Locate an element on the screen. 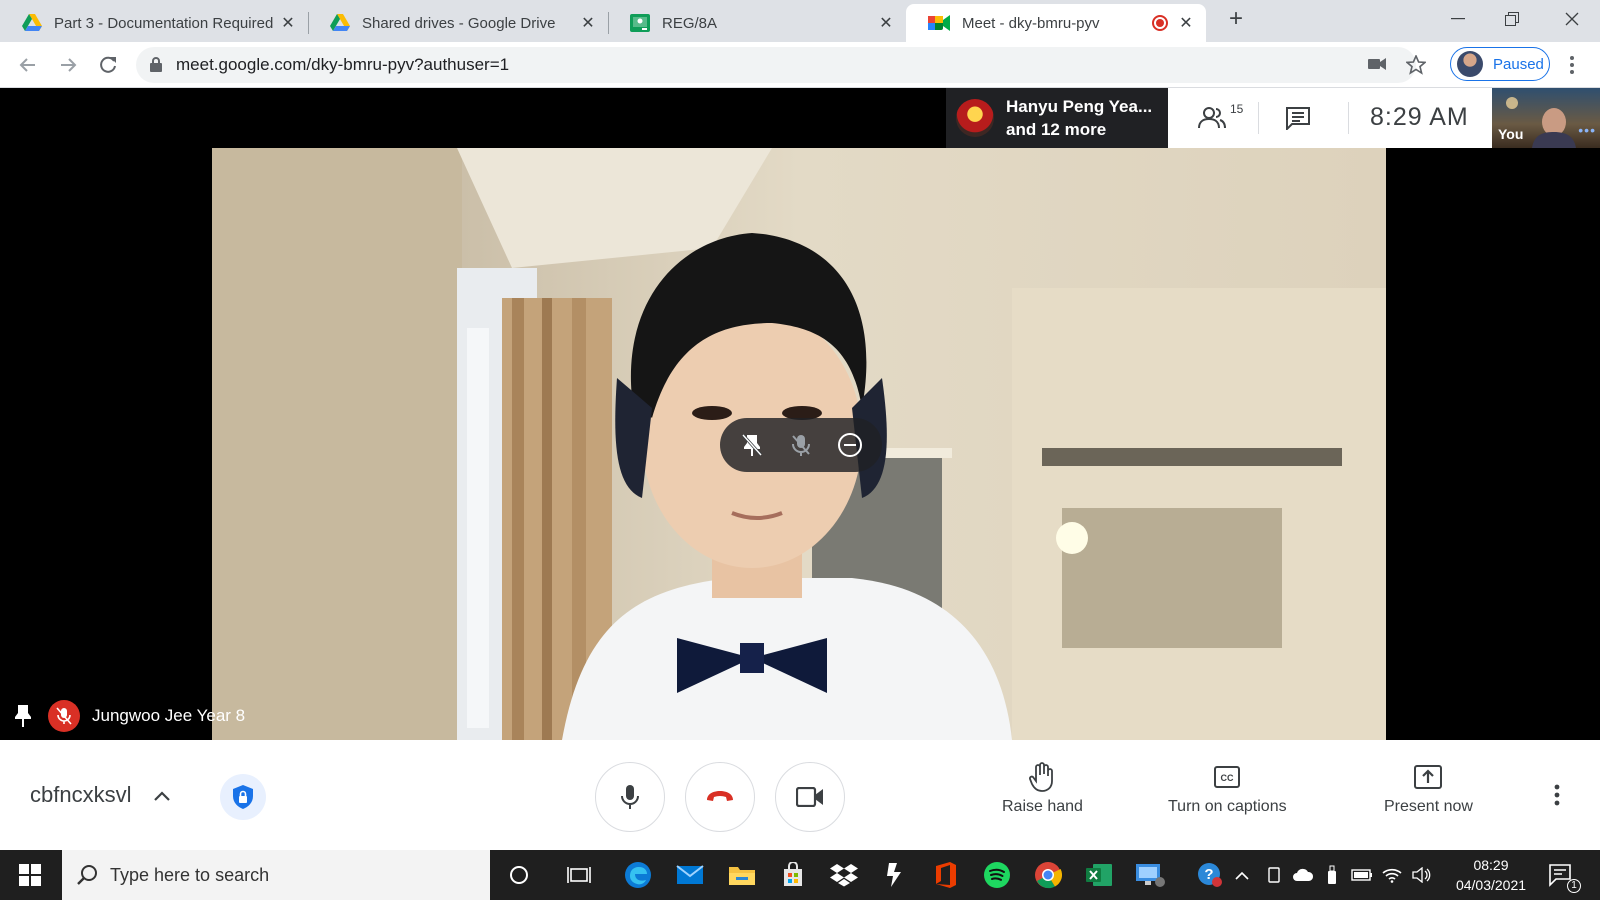  camera-in-use-icon is located at coordinates (1377, 64).